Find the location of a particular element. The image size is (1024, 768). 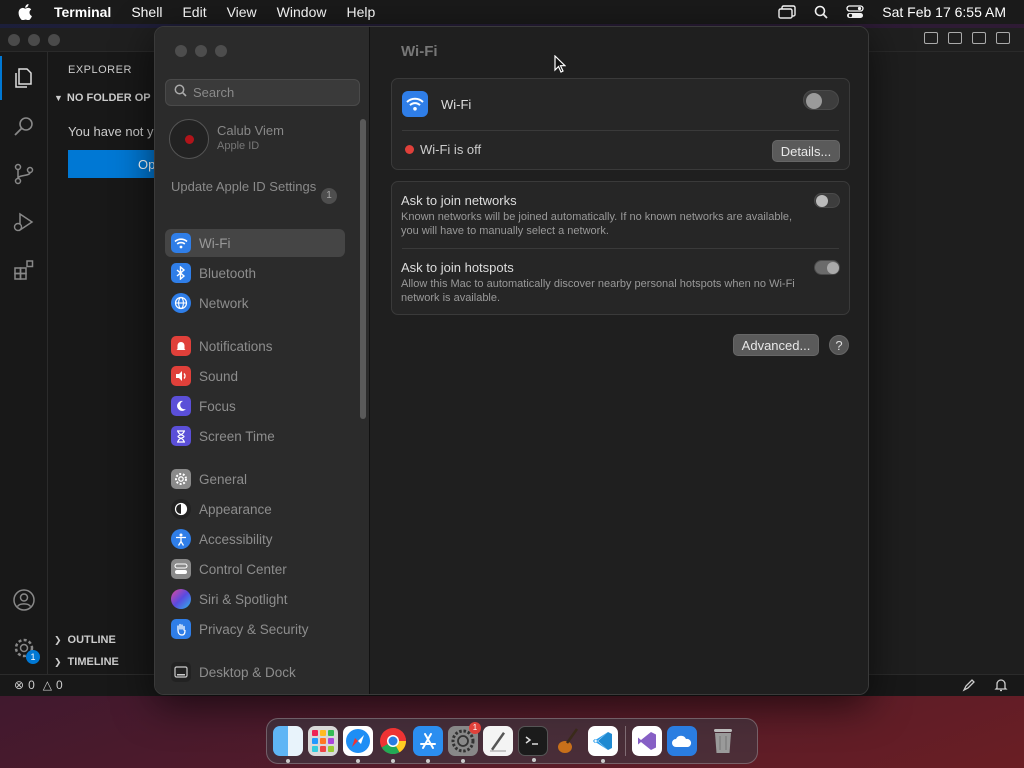

toggle-panel-icon is located at coordinates (955, 38).